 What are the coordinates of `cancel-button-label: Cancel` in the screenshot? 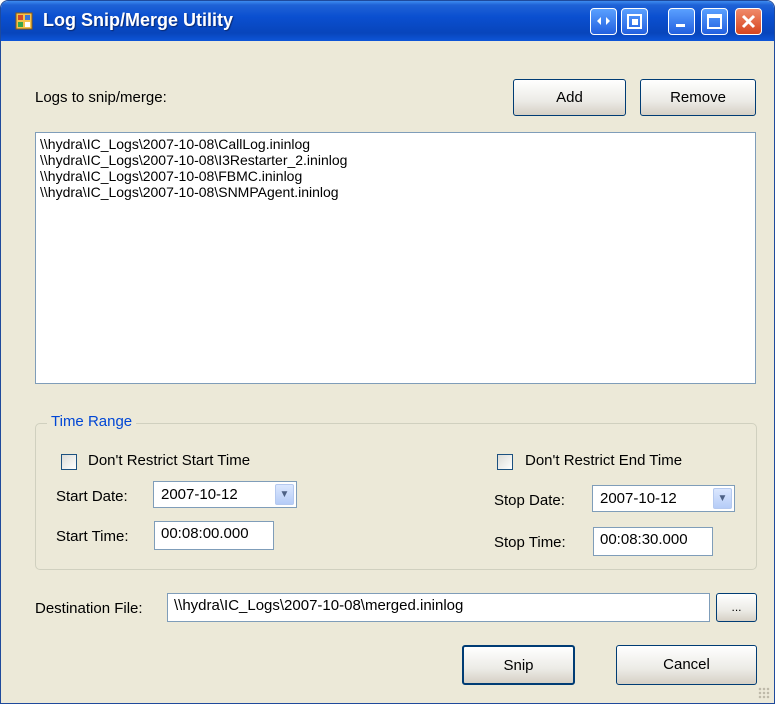 It's located at (686, 664).